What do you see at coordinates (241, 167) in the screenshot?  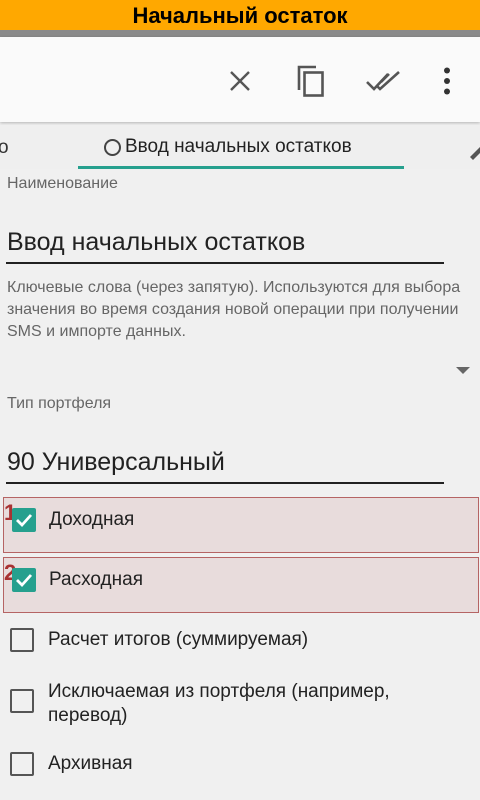 I see `tab-indicator` at bounding box center [241, 167].